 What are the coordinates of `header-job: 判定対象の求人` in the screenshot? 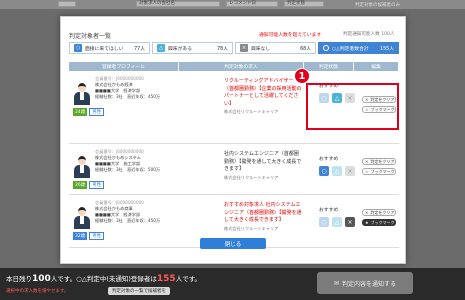 It's located at (241, 66).